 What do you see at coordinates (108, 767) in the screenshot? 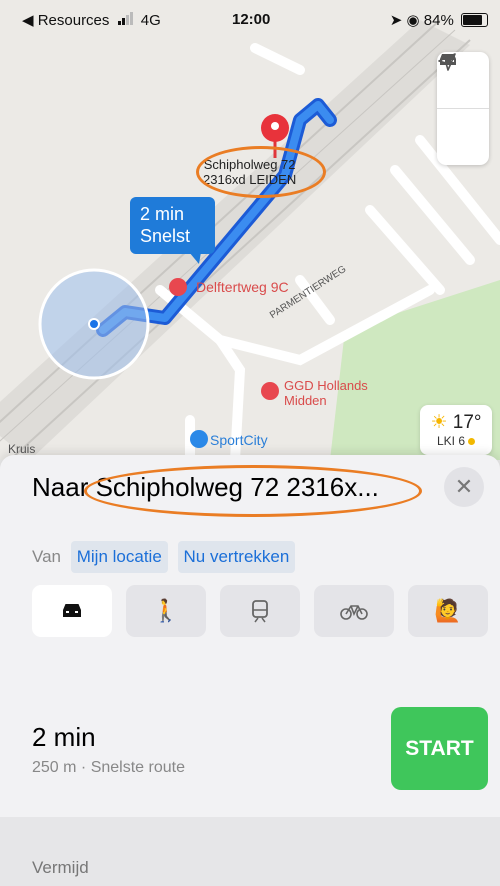
I see `route-details: 250 m · Snelste route` at bounding box center [108, 767].